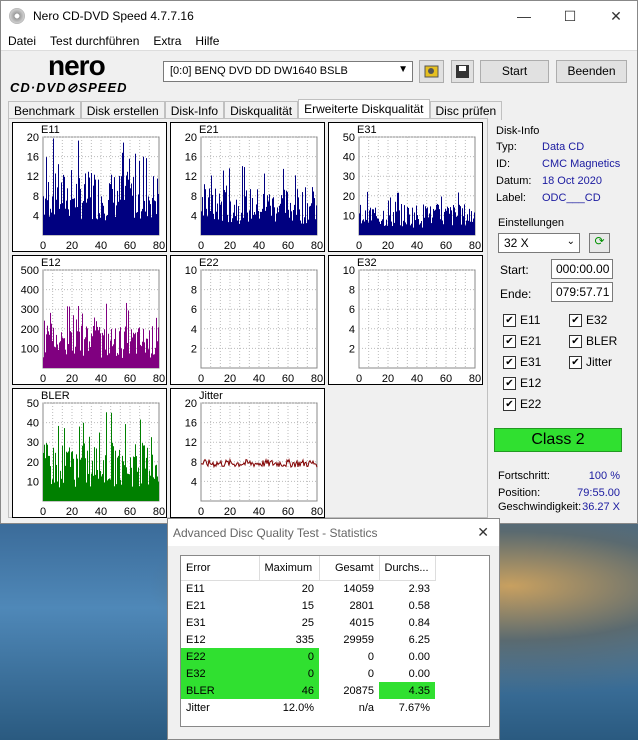 The width and height of the screenshot is (638, 740). What do you see at coordinates (588, 320) in the screenshot?
I see `checkbox-e32: ✔ E32` at bounding box center [588, 320].